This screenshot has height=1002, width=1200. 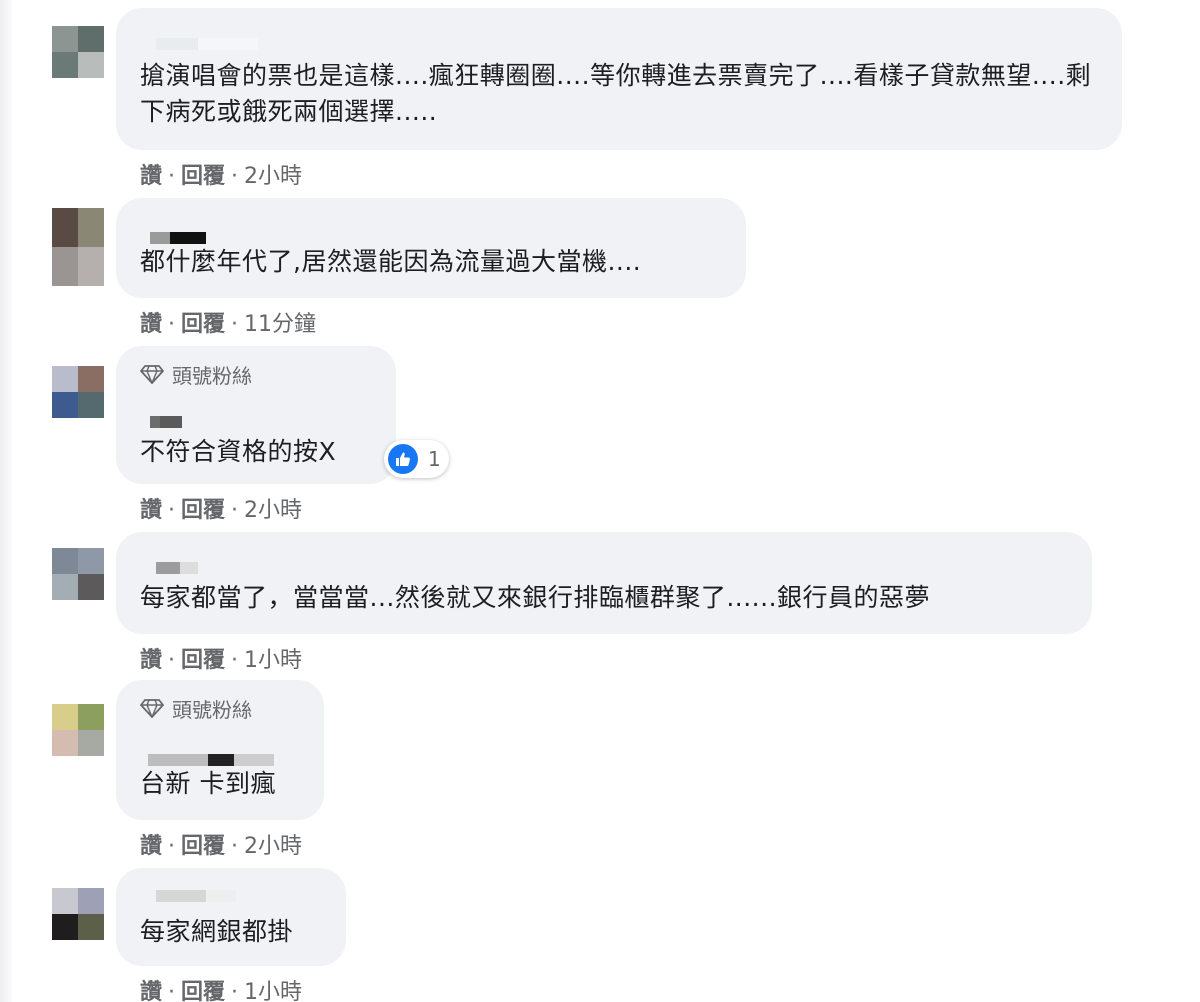 What do you see at coordinates (280, 324) in the screenshot?
I see `timestamp-link: 11分鐘` at bounding box center [280, 324].